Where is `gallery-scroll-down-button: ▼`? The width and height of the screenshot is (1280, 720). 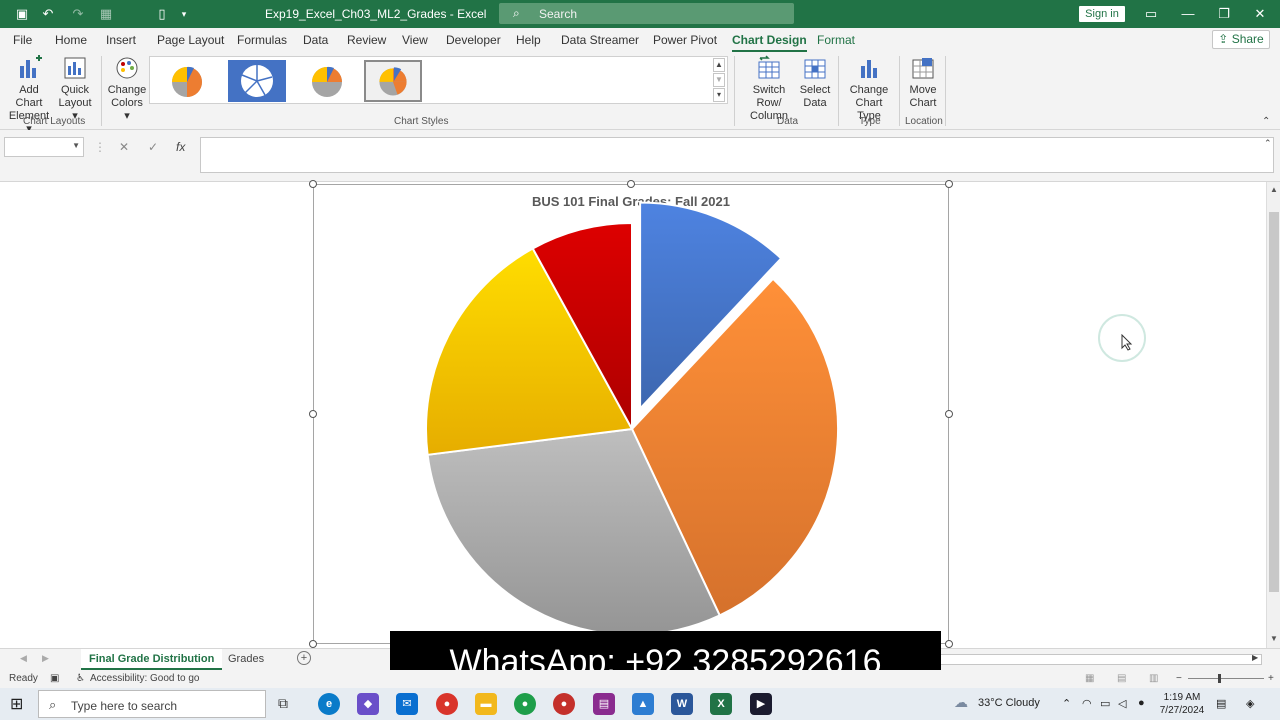
gallery-scroll-down-button: ▼ is located at coordinates (719, 80).